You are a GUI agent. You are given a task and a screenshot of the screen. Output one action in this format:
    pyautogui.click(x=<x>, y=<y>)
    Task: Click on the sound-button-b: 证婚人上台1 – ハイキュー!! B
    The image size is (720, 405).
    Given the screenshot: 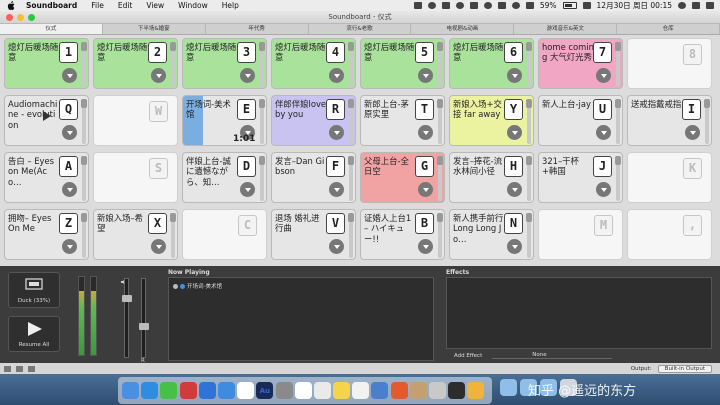 What is the action you would take?
    pyautogui.click(x=402, y=234)
    